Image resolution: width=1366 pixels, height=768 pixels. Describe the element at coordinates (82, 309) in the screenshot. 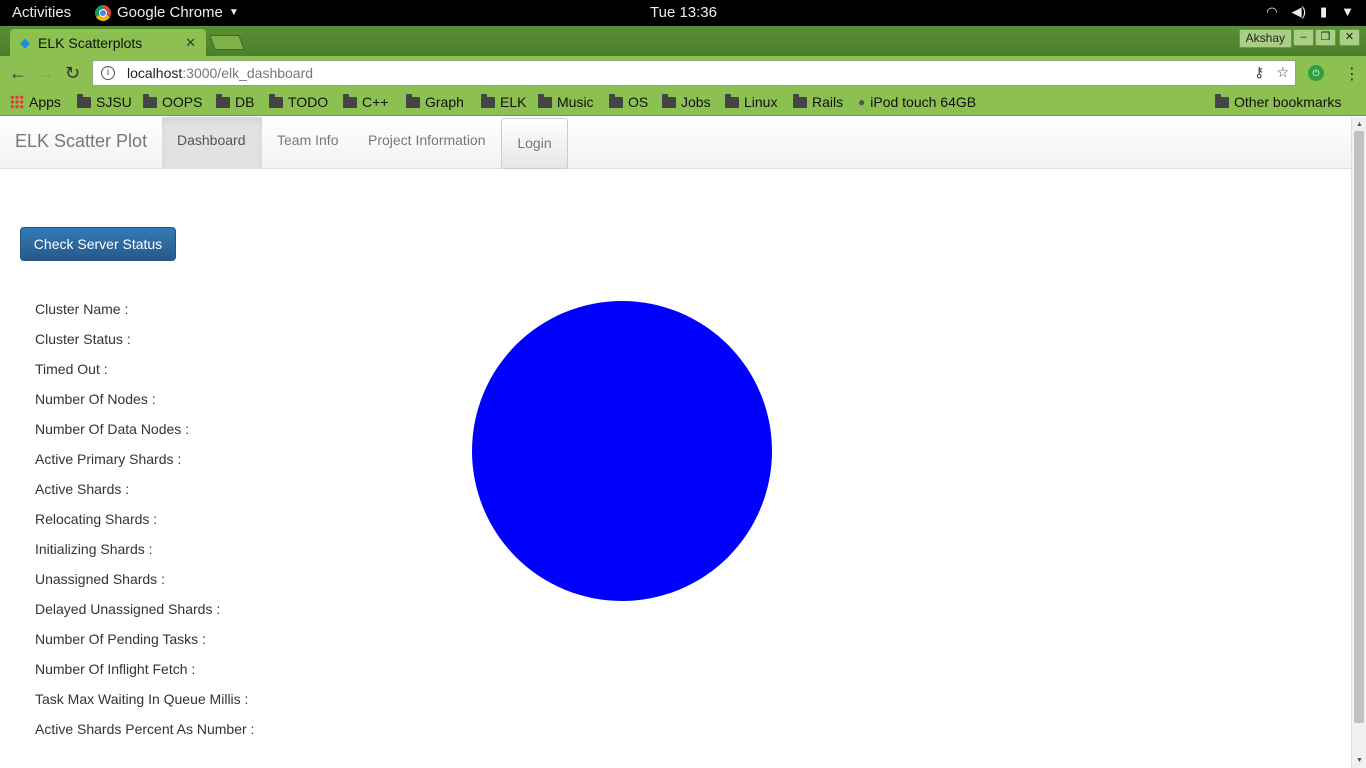

I see `stat-cluster-name: Cluster Name :` at that location.